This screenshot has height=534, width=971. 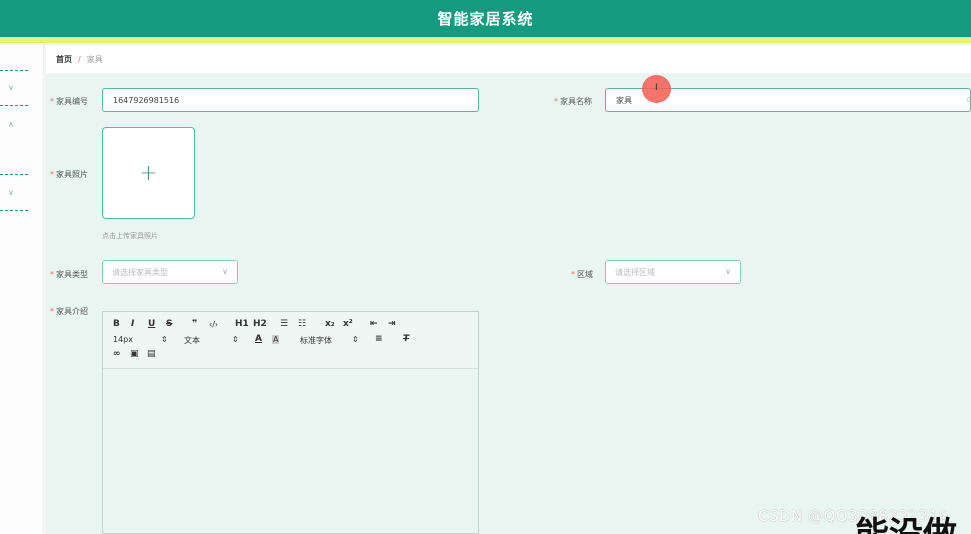 What do you see at coordinates (169, 324) in the screenshot?
I see `strikethrough-icon: S` at bounding box center [169, 324].